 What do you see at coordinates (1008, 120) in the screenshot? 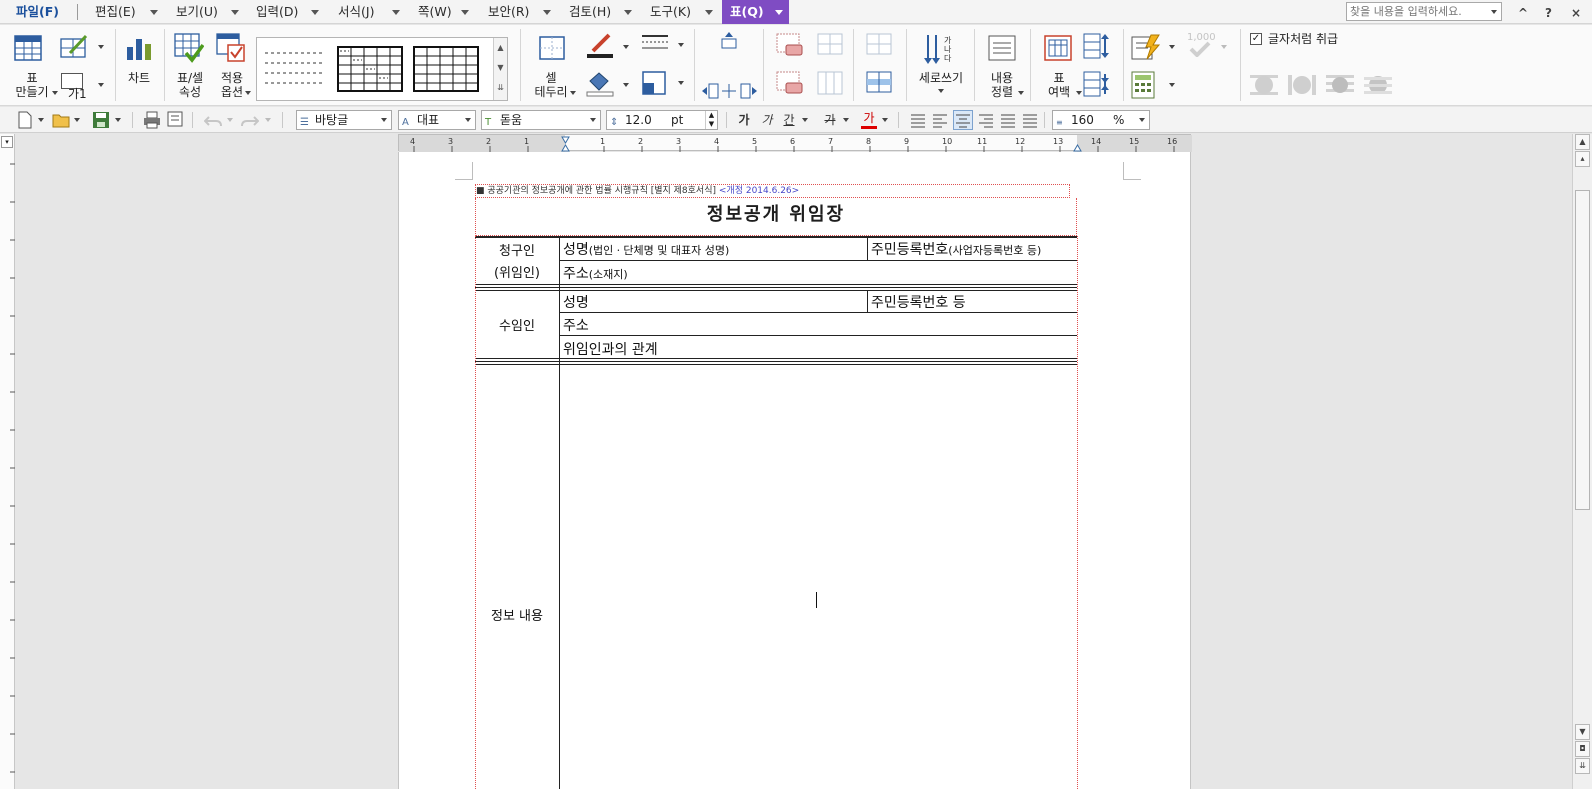
I see `align-distribute-icon` at bounding box center [1008, 120].